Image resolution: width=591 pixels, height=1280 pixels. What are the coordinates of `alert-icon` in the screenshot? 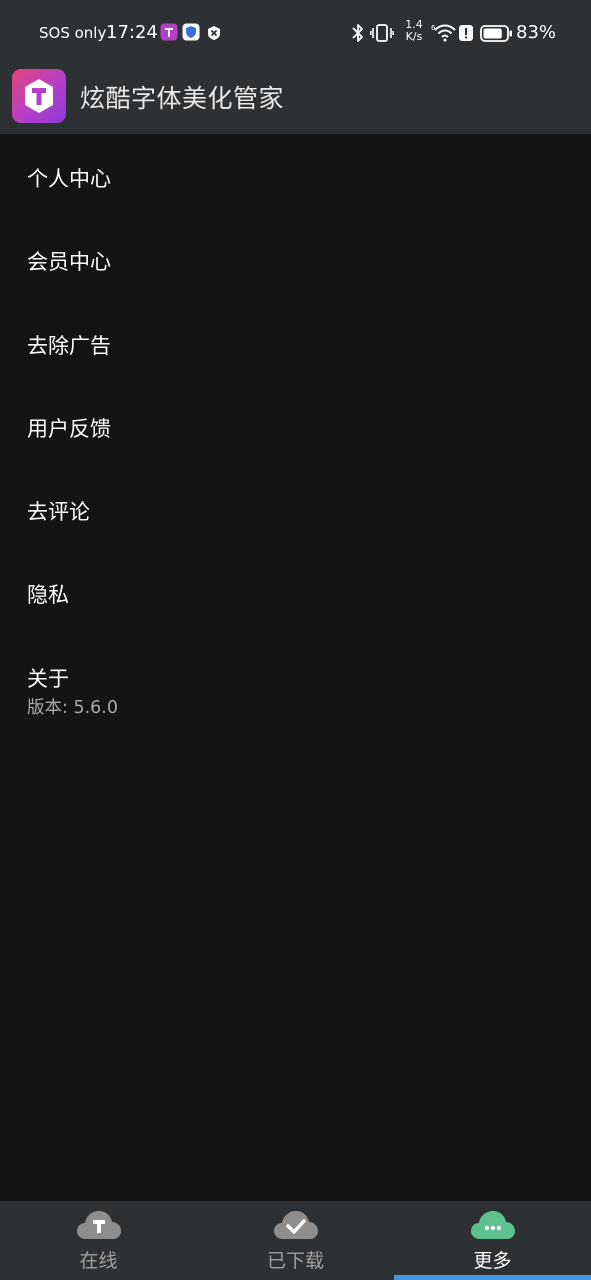 It's located at (466, 35).